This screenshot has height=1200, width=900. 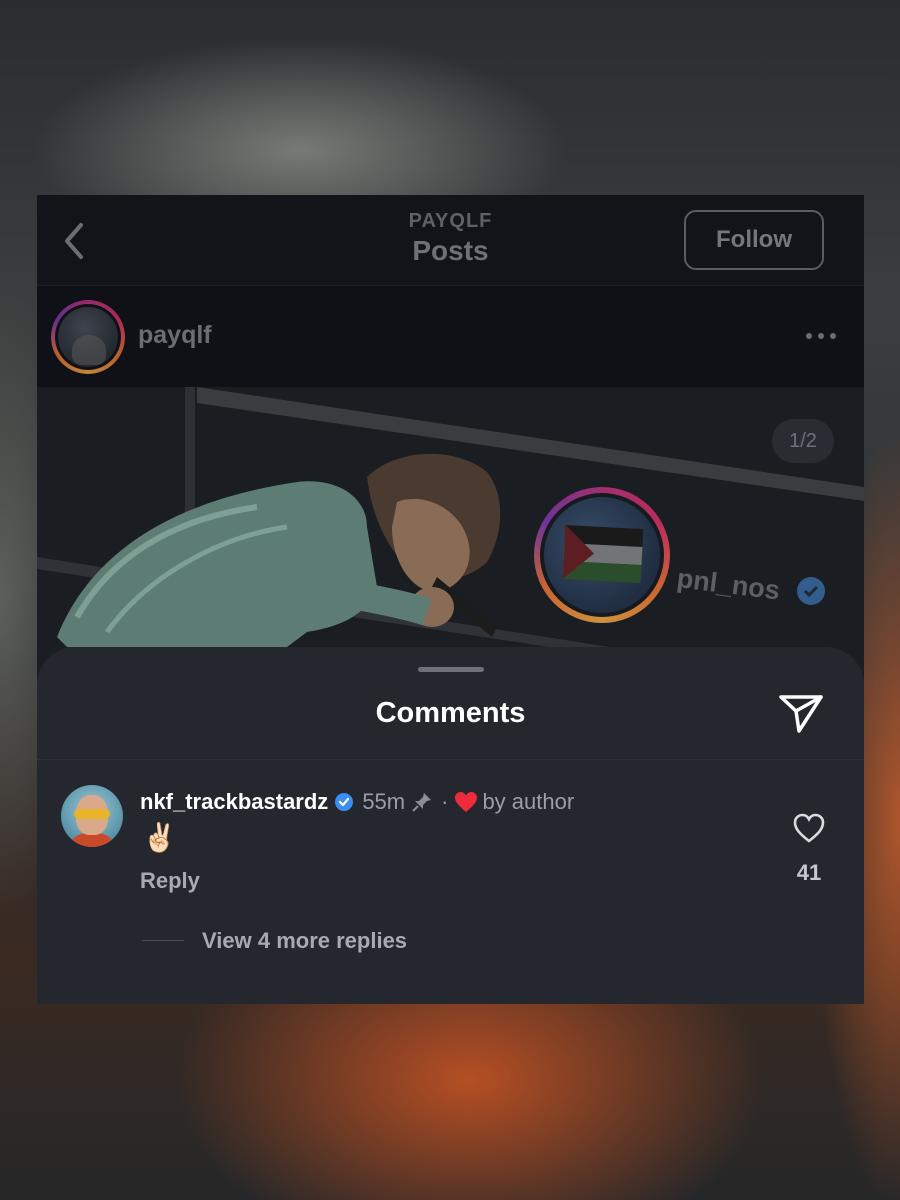 I want to click on comment-time: 55m, so click(x=384, y=801).